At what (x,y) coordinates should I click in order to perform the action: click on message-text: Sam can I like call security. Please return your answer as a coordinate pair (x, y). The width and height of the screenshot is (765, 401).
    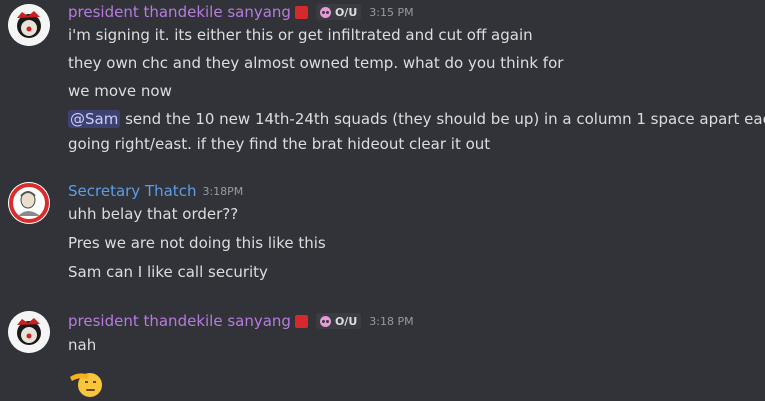
    Looking at the image, I should click on (168, 272).